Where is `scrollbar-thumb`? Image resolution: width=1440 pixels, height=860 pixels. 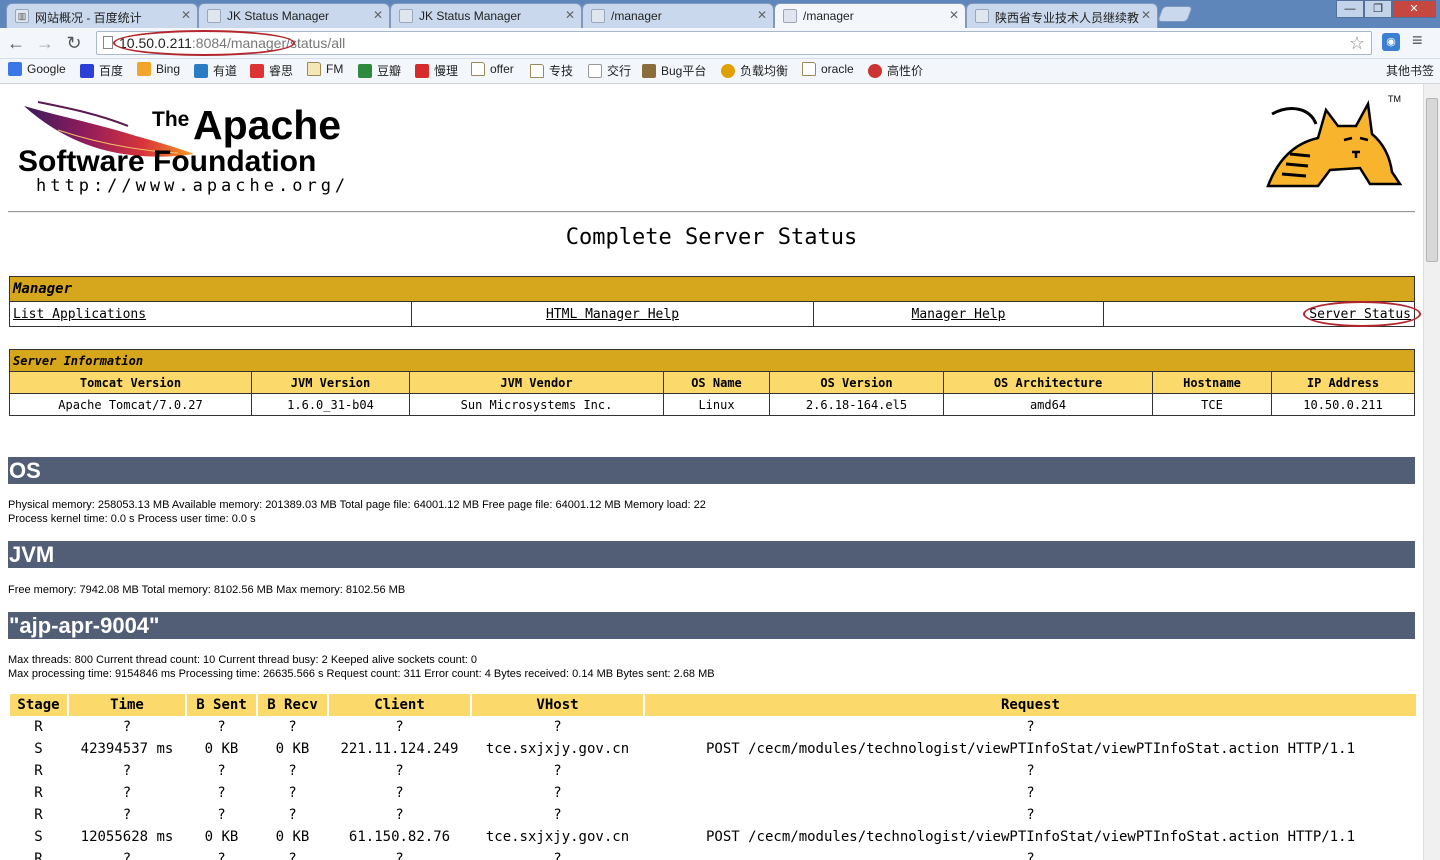 scrollbar-thumb is located at coordinates (1432, 180).